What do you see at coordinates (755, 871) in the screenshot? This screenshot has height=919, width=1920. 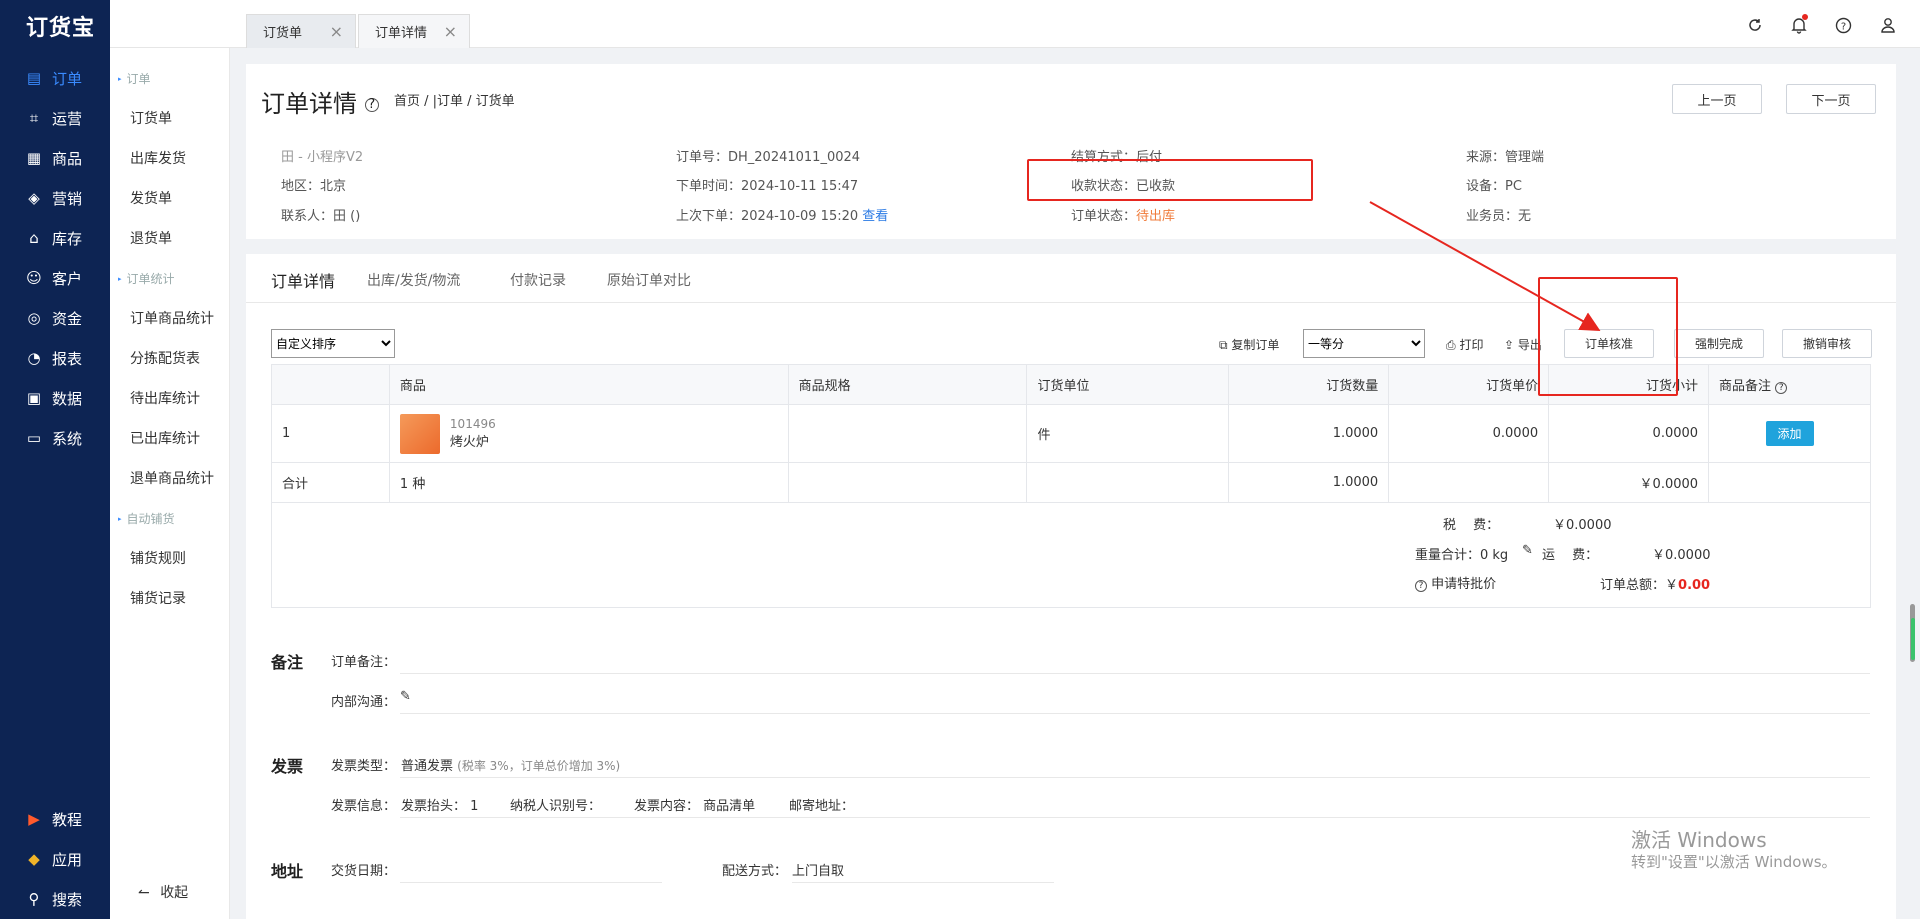 I see `shipping-method-label: 配送方式：` at bounding box center [755, 871].